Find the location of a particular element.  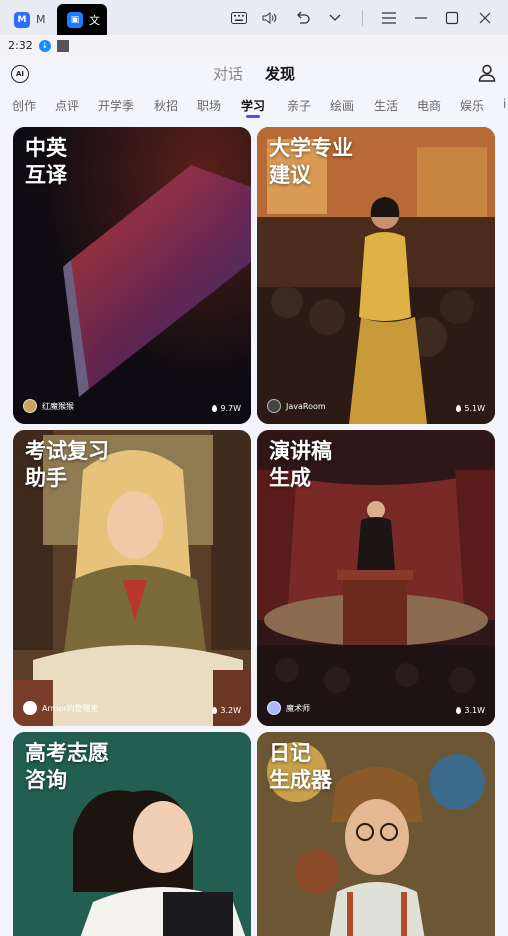

minimize-icon is located at coordinates (421, 18).